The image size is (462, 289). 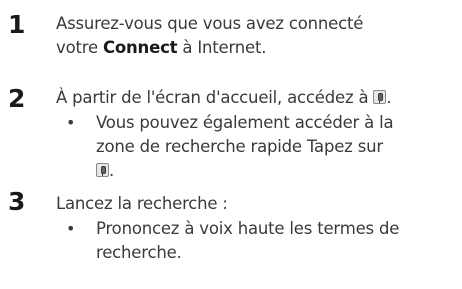 I want to click on bullet-text-line: Prononcez à voix haute les termes de, so click(x=248, y=228).